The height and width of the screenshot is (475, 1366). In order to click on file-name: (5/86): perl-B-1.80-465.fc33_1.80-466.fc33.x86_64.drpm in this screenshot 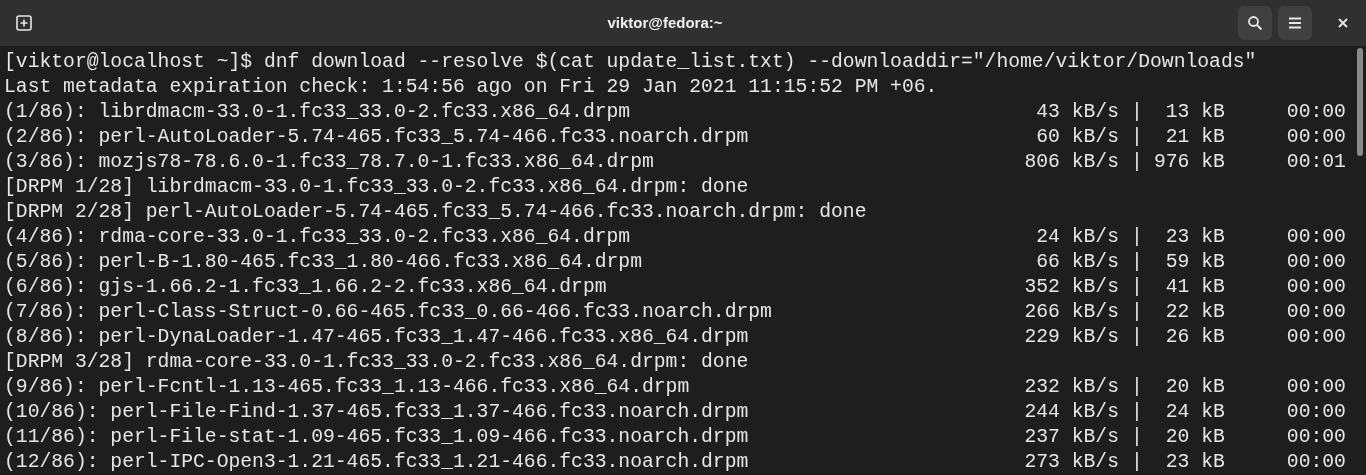, I will do `click(323, 262)`.